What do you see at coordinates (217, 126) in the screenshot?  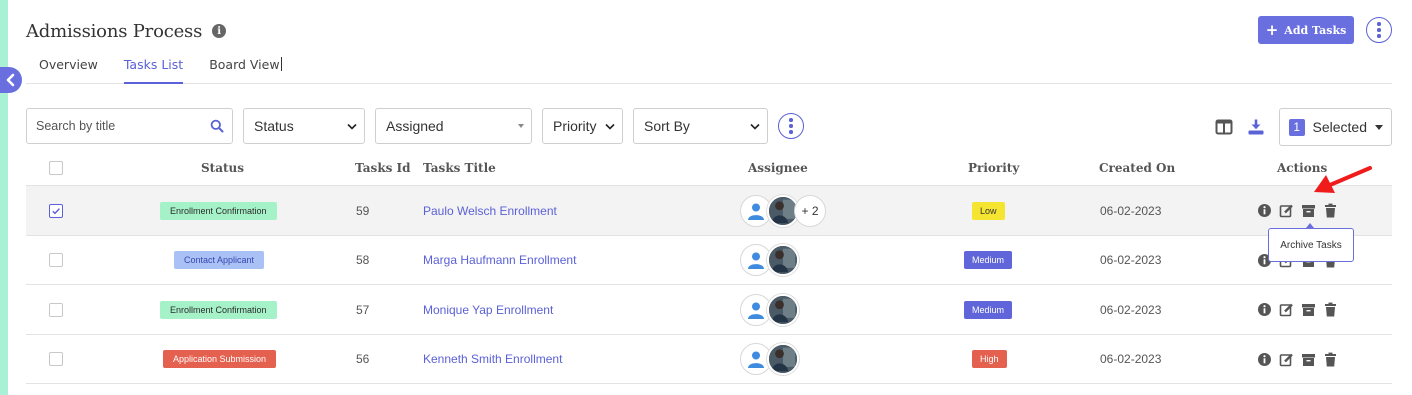 I see `search-icon` at bounding box center [217, 126].